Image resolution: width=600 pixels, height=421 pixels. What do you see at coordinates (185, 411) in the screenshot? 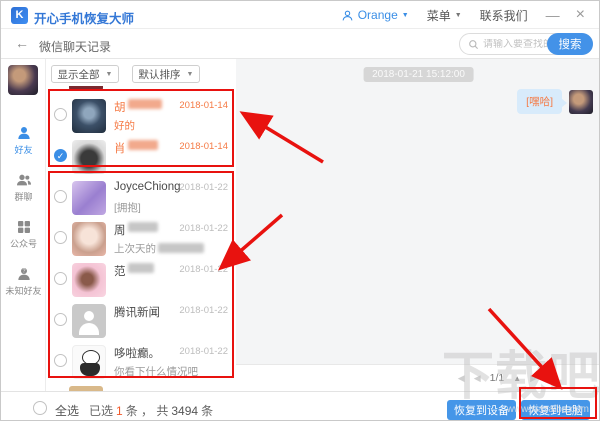
I see `total-count: 3494` at bounding box center [185, 411].